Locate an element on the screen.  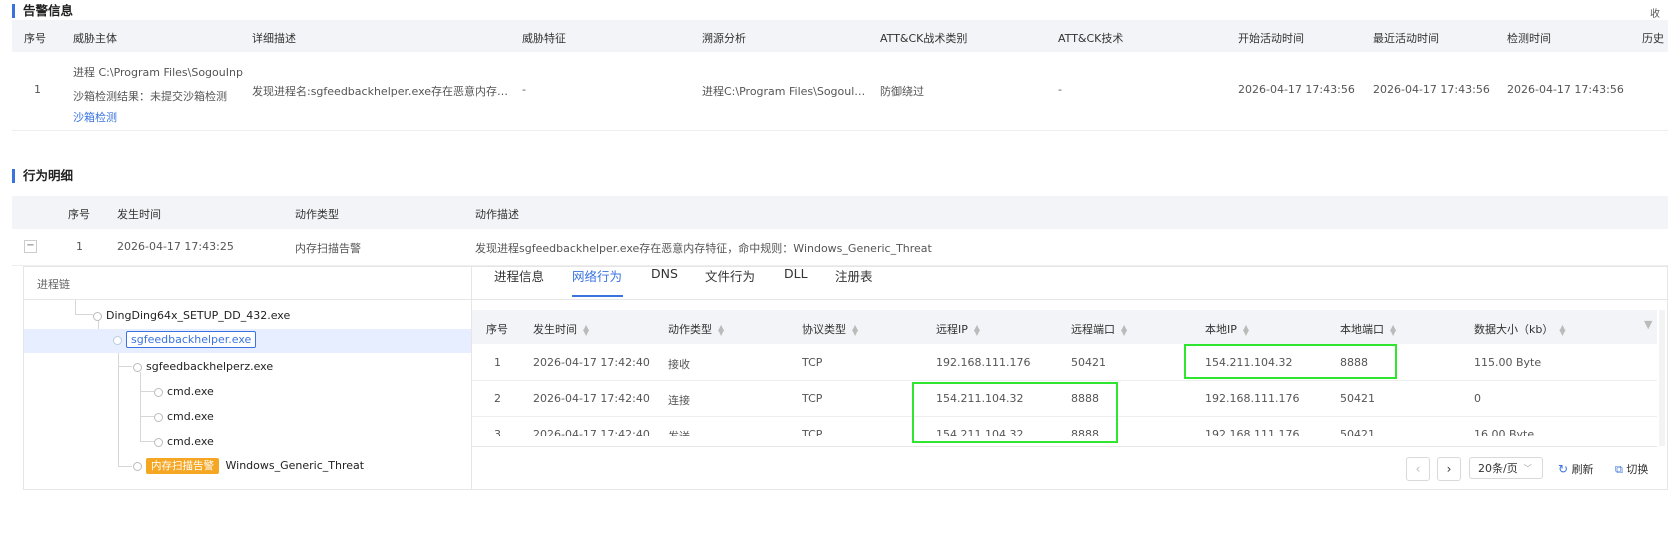
highlight-box-local is located at coordinates (1290, 361).